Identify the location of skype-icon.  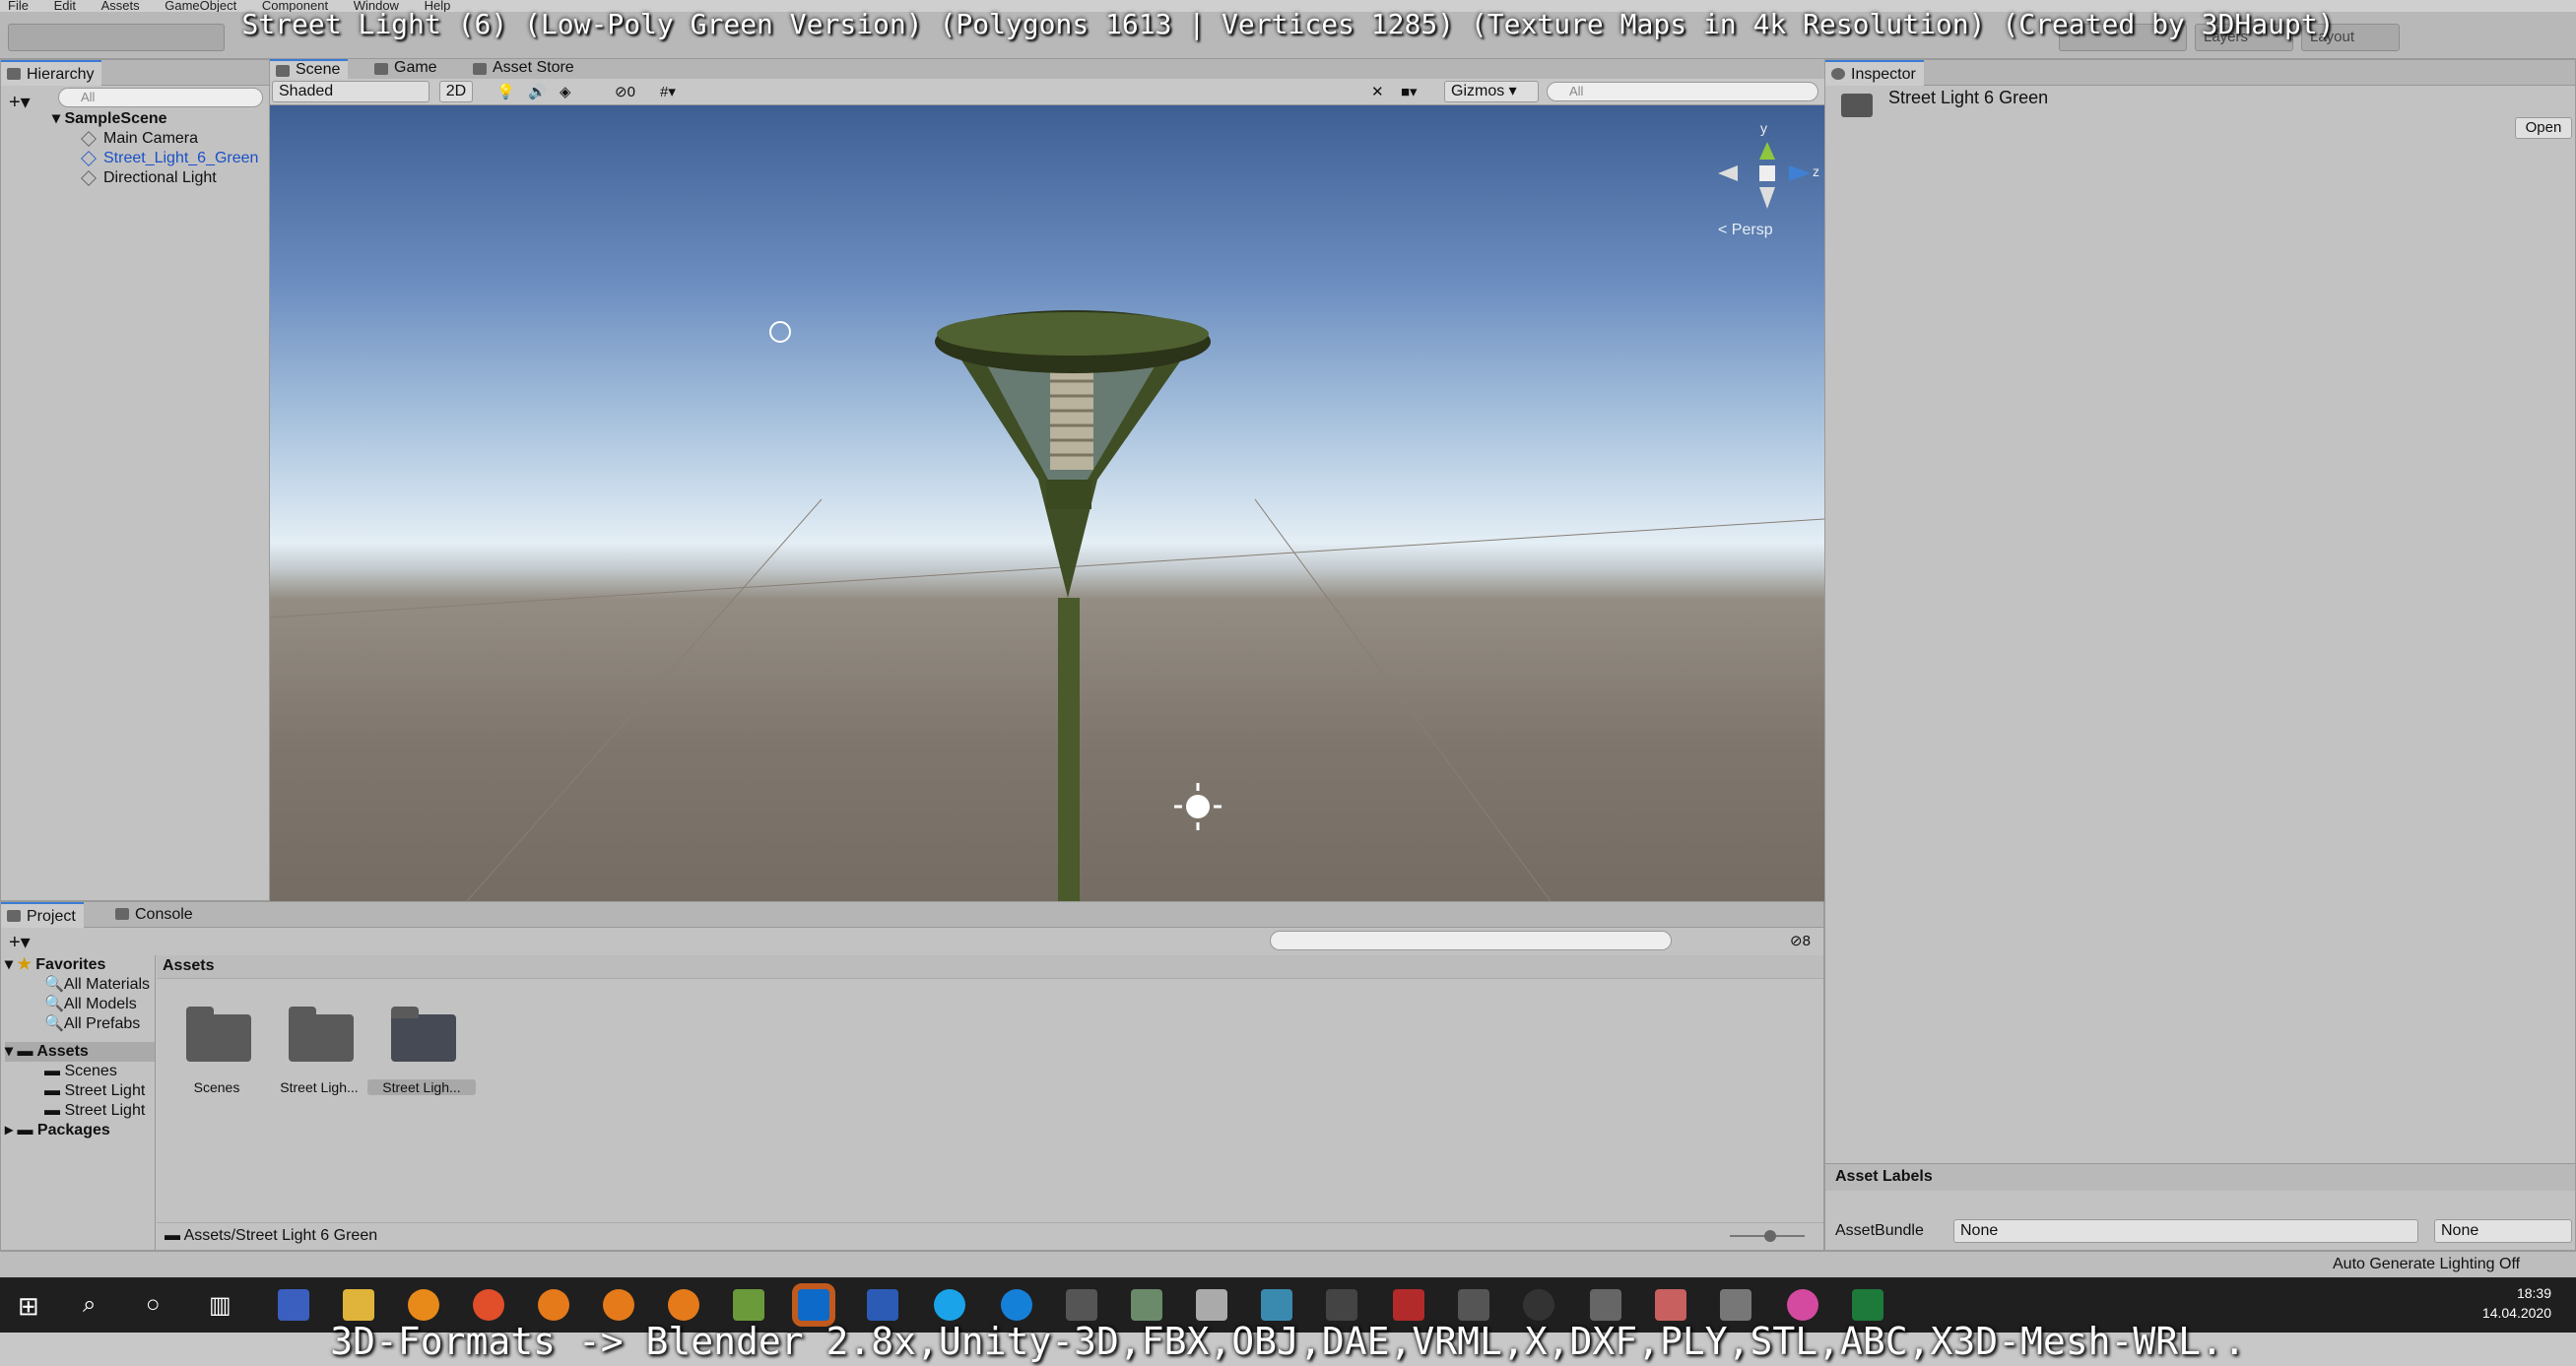
(950, 1305).